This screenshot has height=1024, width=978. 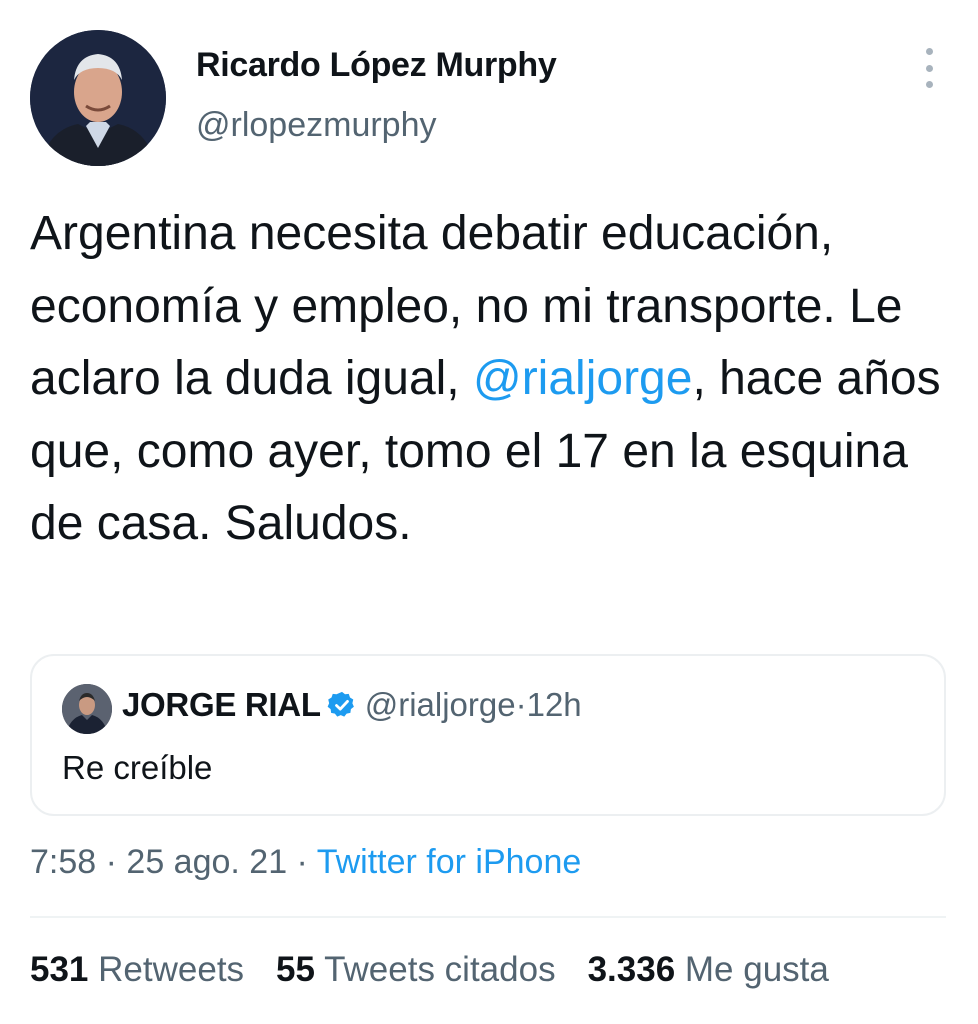 I want to click on retweets-count: 531, so click(x=59, y=969).